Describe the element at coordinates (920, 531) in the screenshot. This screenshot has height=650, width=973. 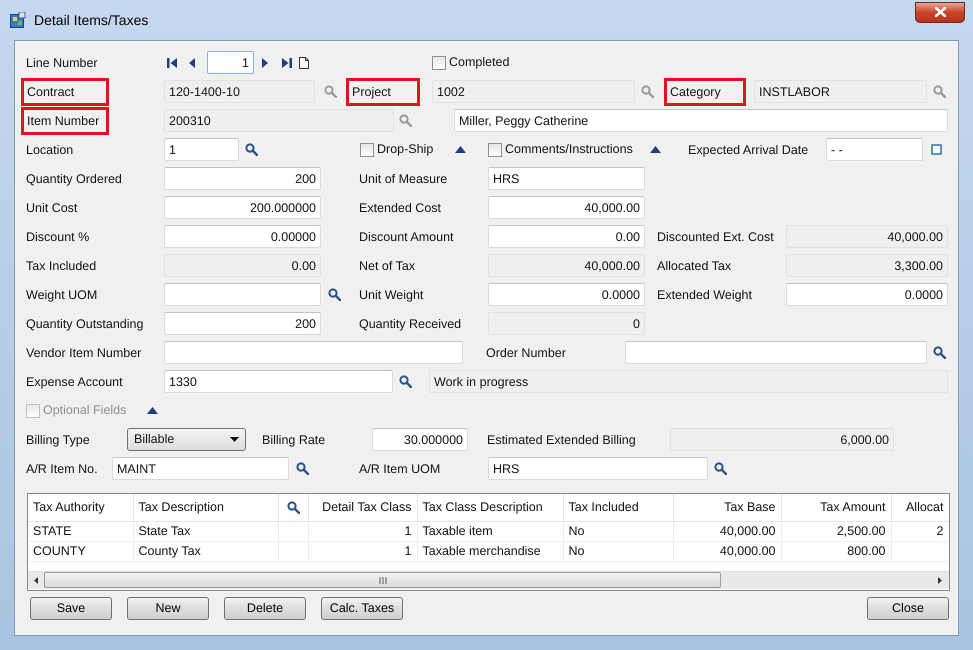
I see `table-cell: 2` at that location.